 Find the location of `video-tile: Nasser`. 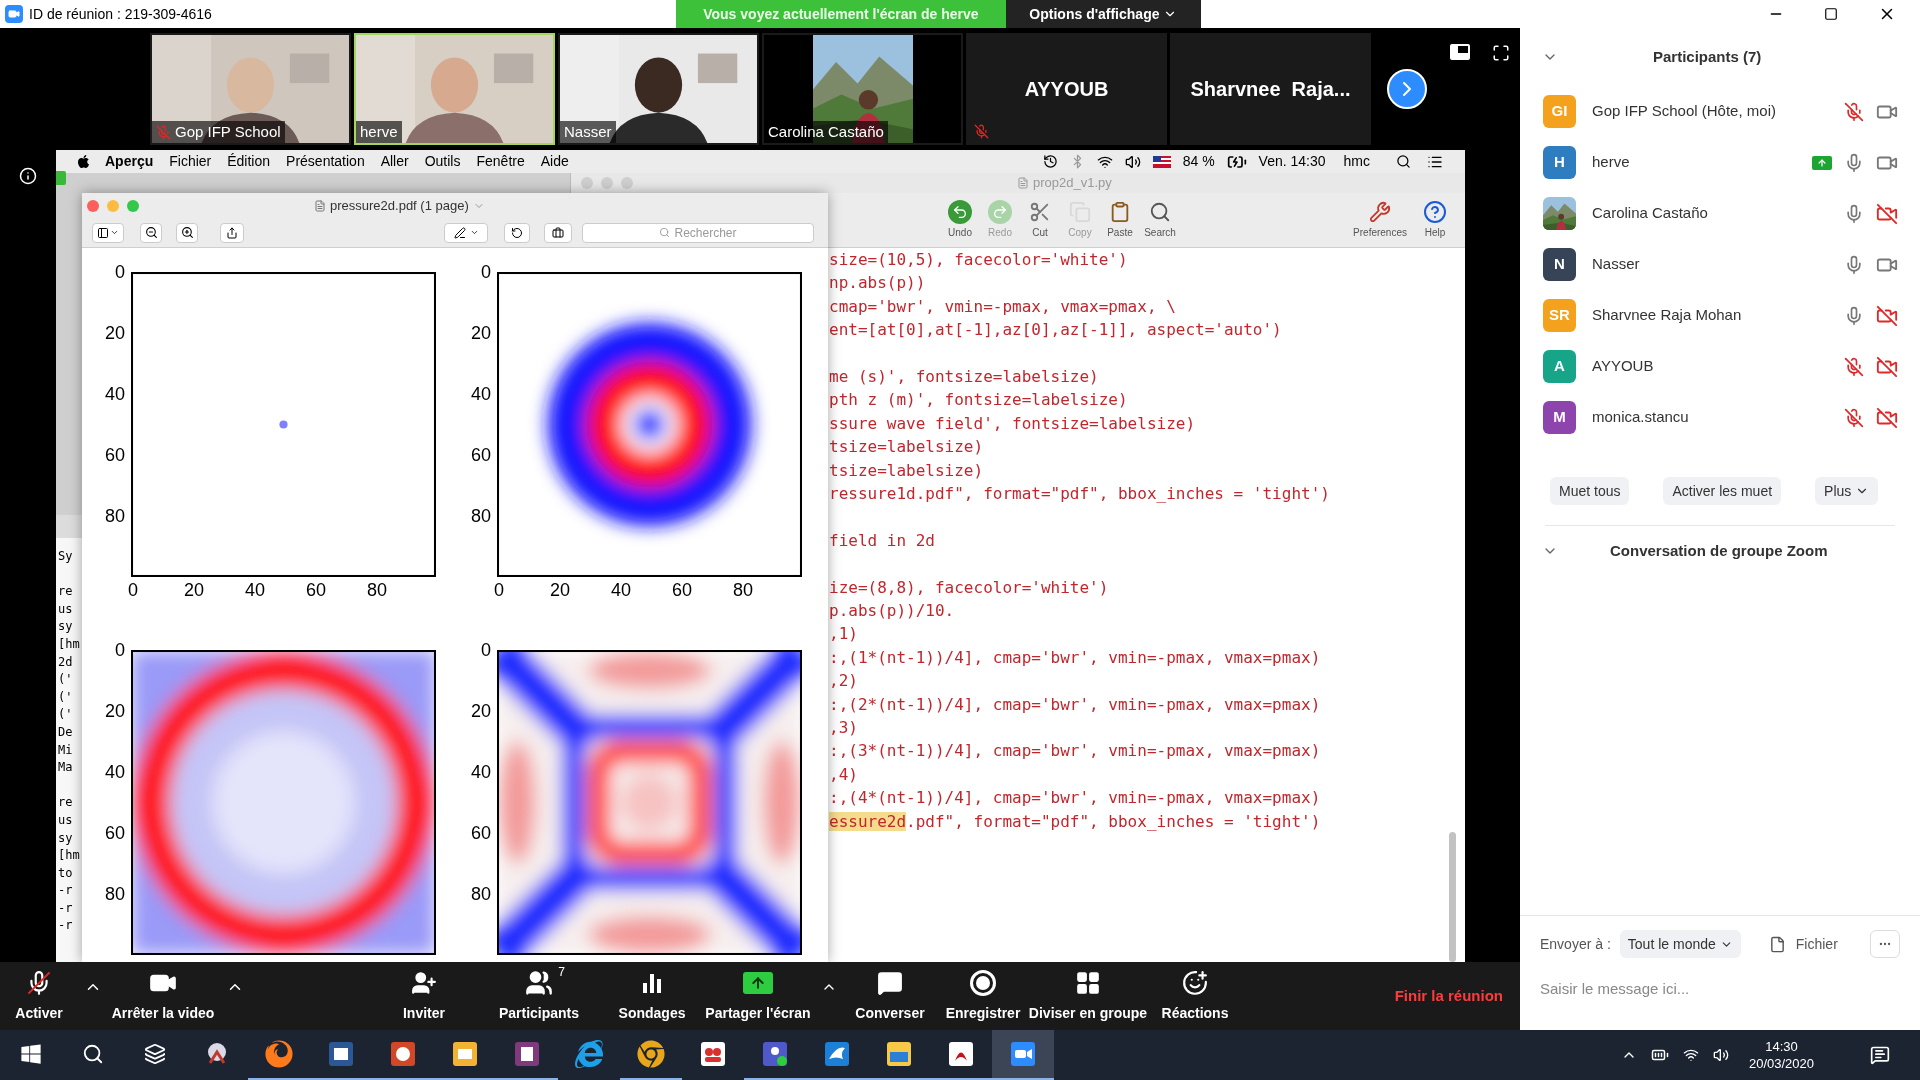

video-tile: Nasser is located at coordinates (658, 89).